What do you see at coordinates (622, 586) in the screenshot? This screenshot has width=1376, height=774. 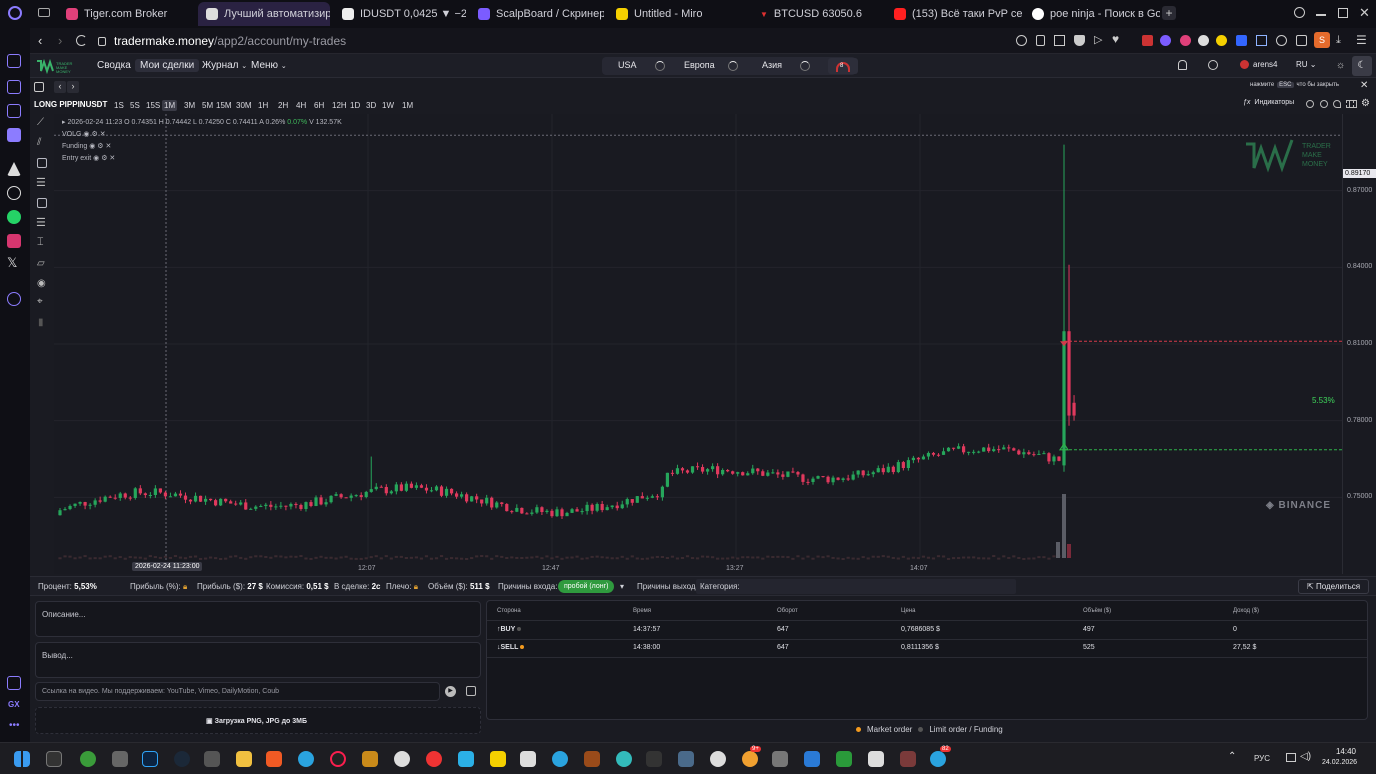 I see `entry-reason-dropdown-icon: ▾` at bounding box center [622, 586].